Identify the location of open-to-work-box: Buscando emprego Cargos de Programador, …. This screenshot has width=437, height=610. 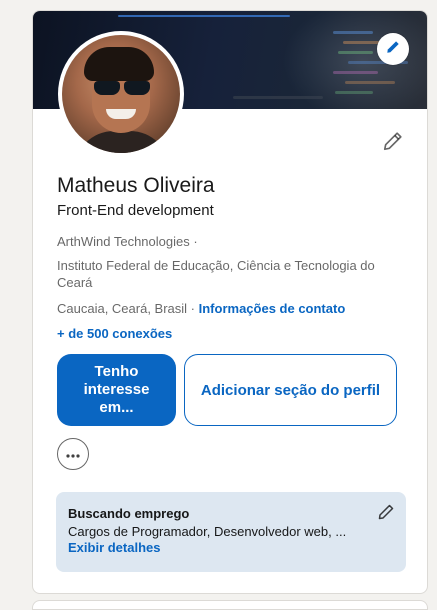
(231, 532).